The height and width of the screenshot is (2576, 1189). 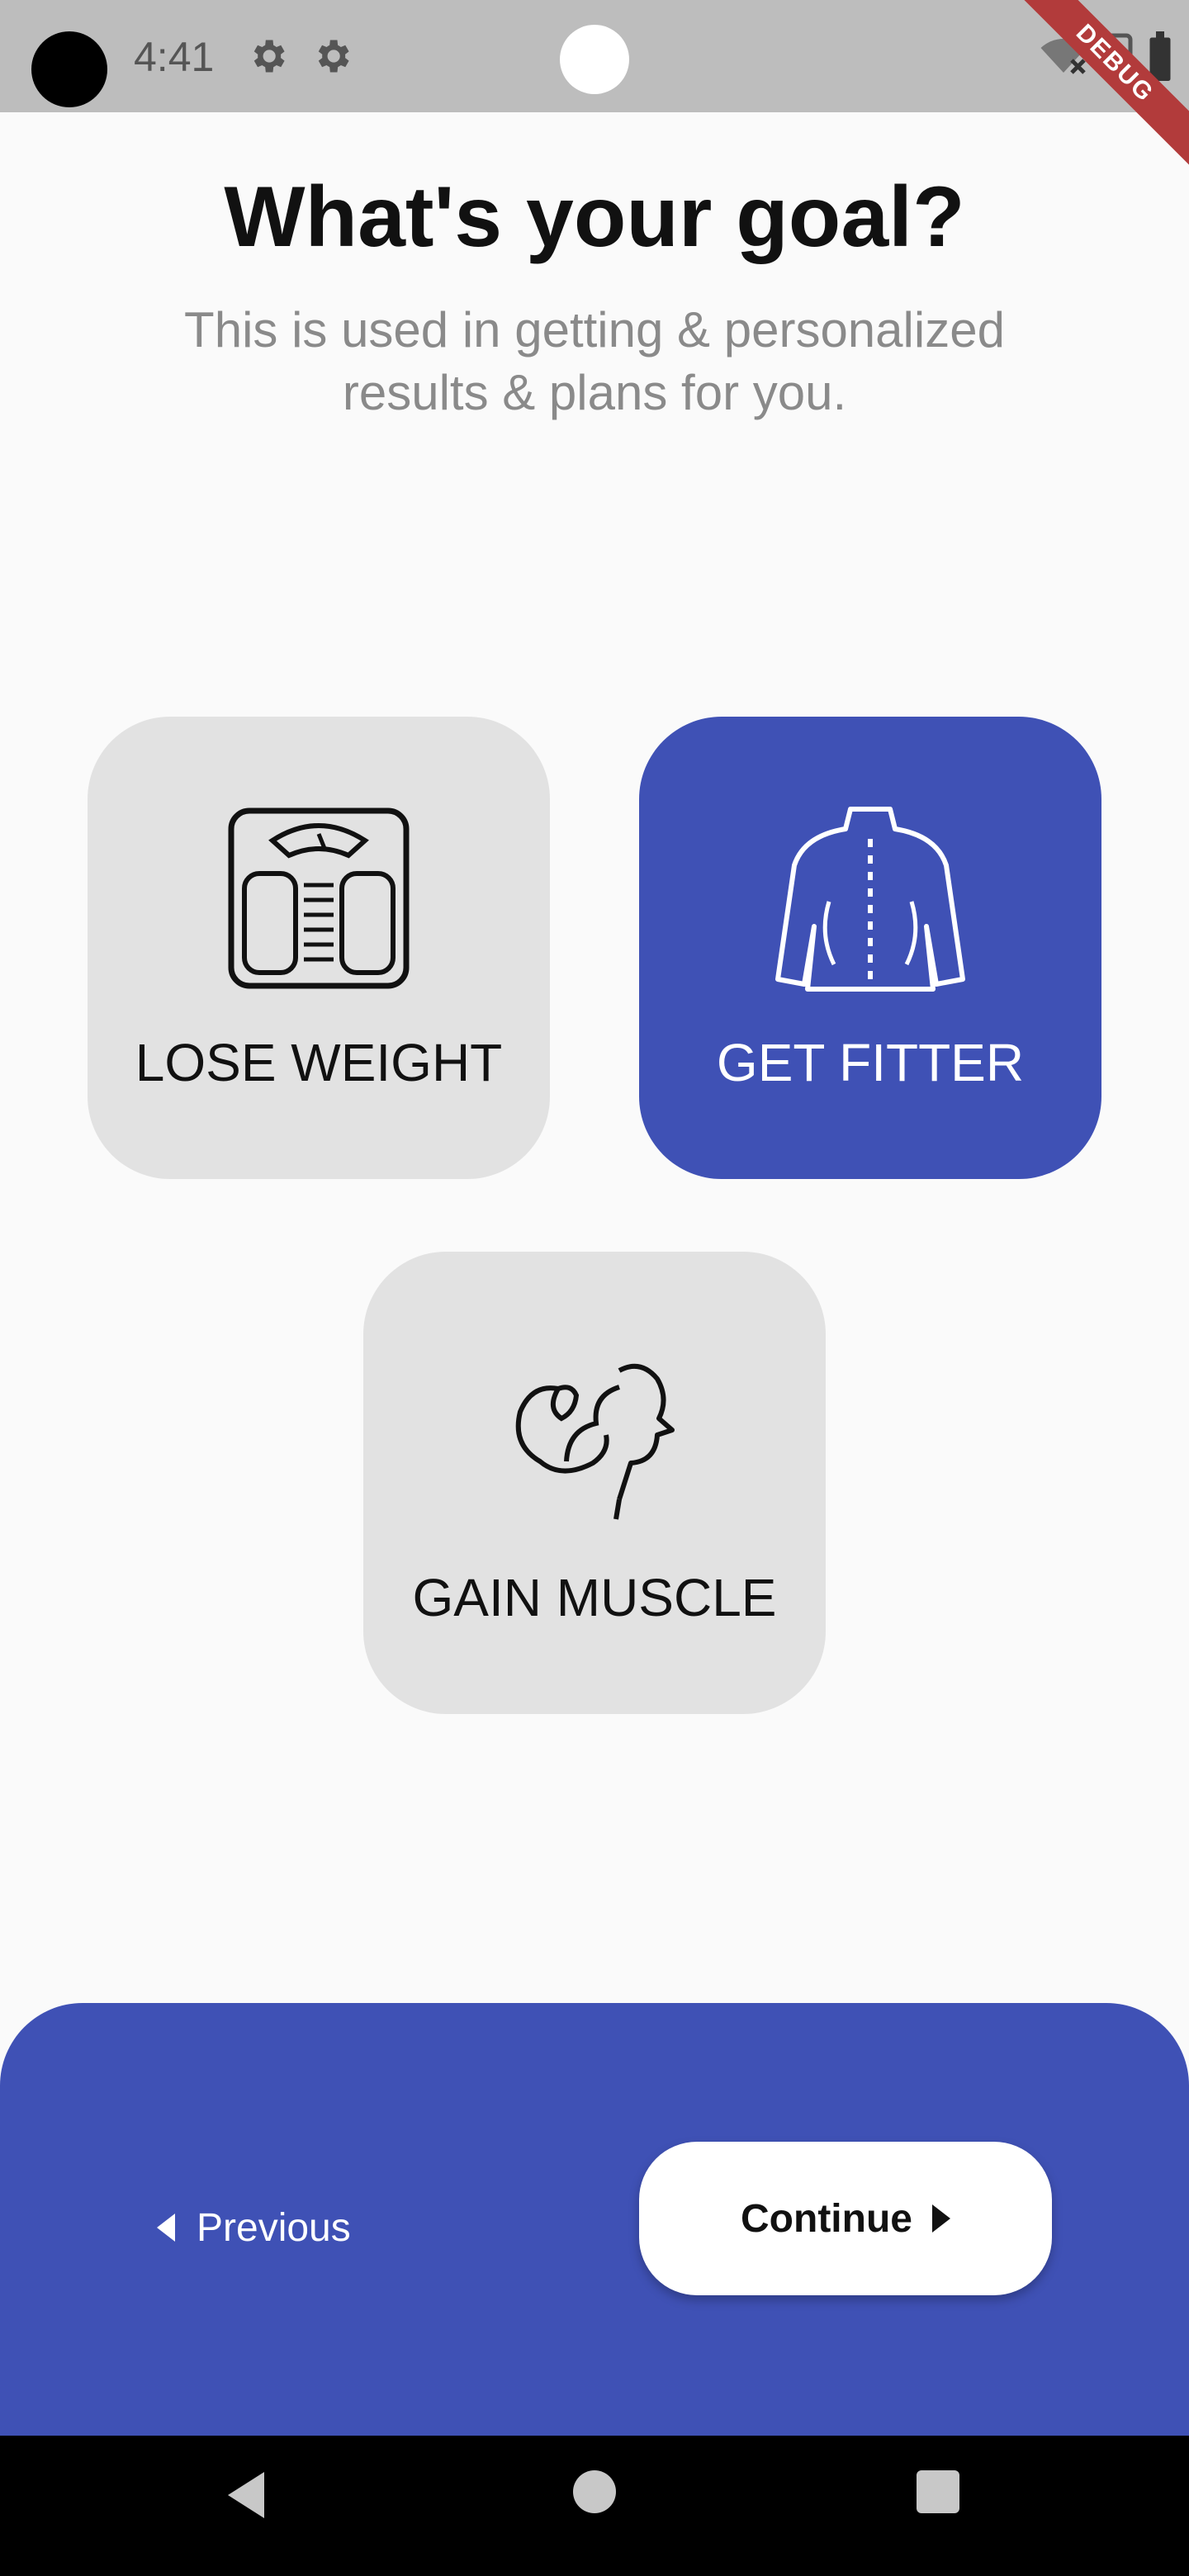 I want to click on chevron-left-icon, so click(x=166, y=2228).